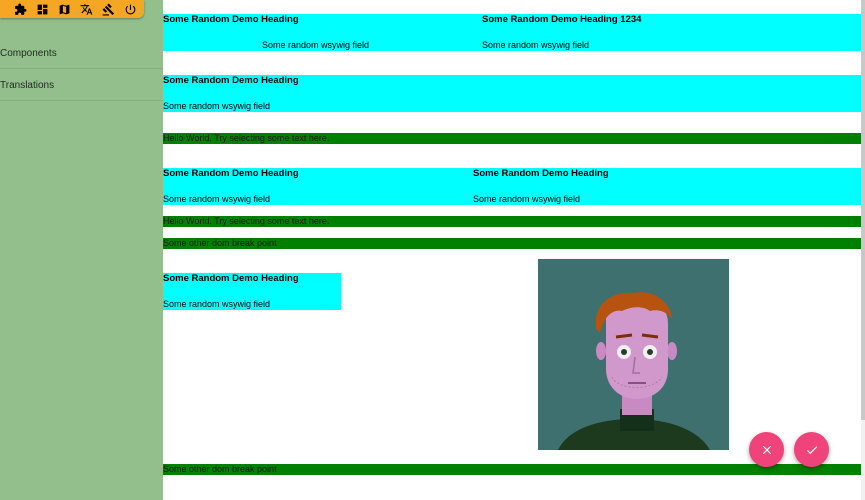  I want to click on map-icon, so click(64, 9).